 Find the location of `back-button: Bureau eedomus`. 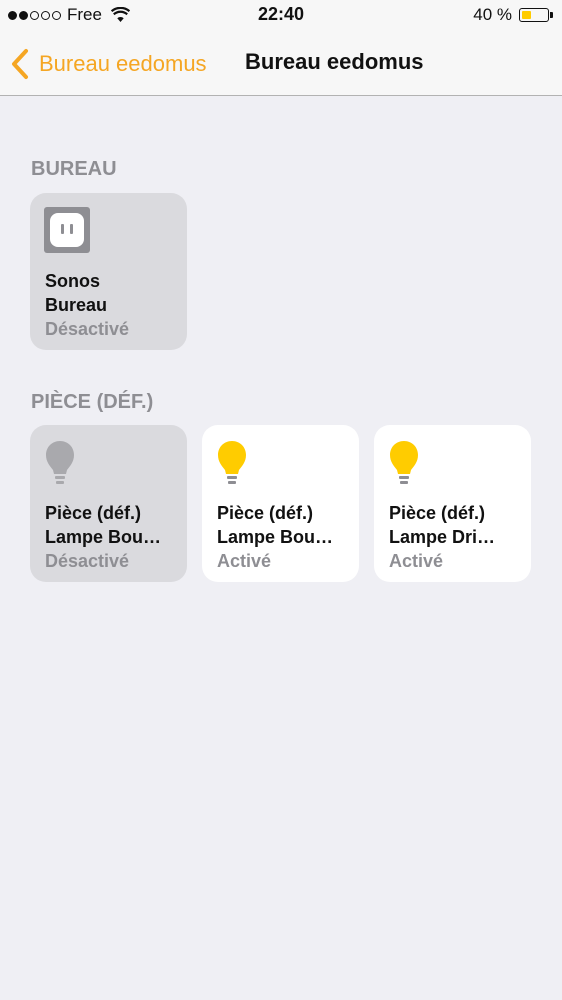

back-button: Bureau eedomus is located at coordinates (108, 64).